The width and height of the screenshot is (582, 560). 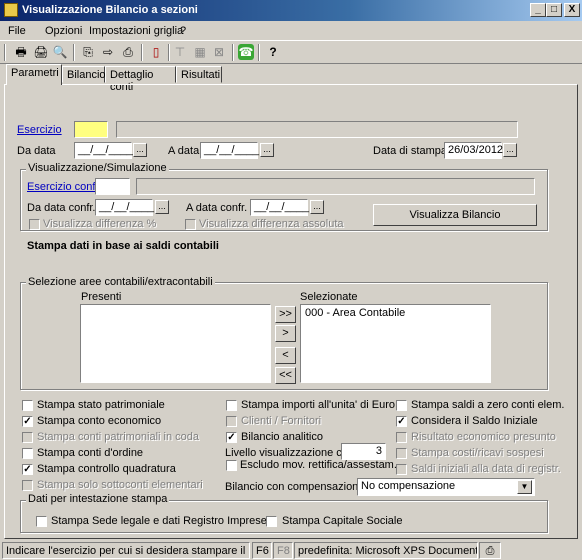 What do you see at coordinates (317, 129) in the screenshot?
I see `esercizio-description` at bounding box center [317, 129].